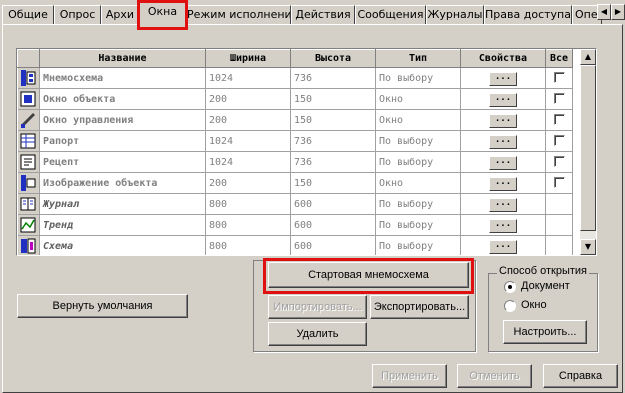 The image size is (625, 393). What do you see at coordinates (122, 162) in the screenshot?
I see `row-name: Рецепт` at bounding box center [122, 162].